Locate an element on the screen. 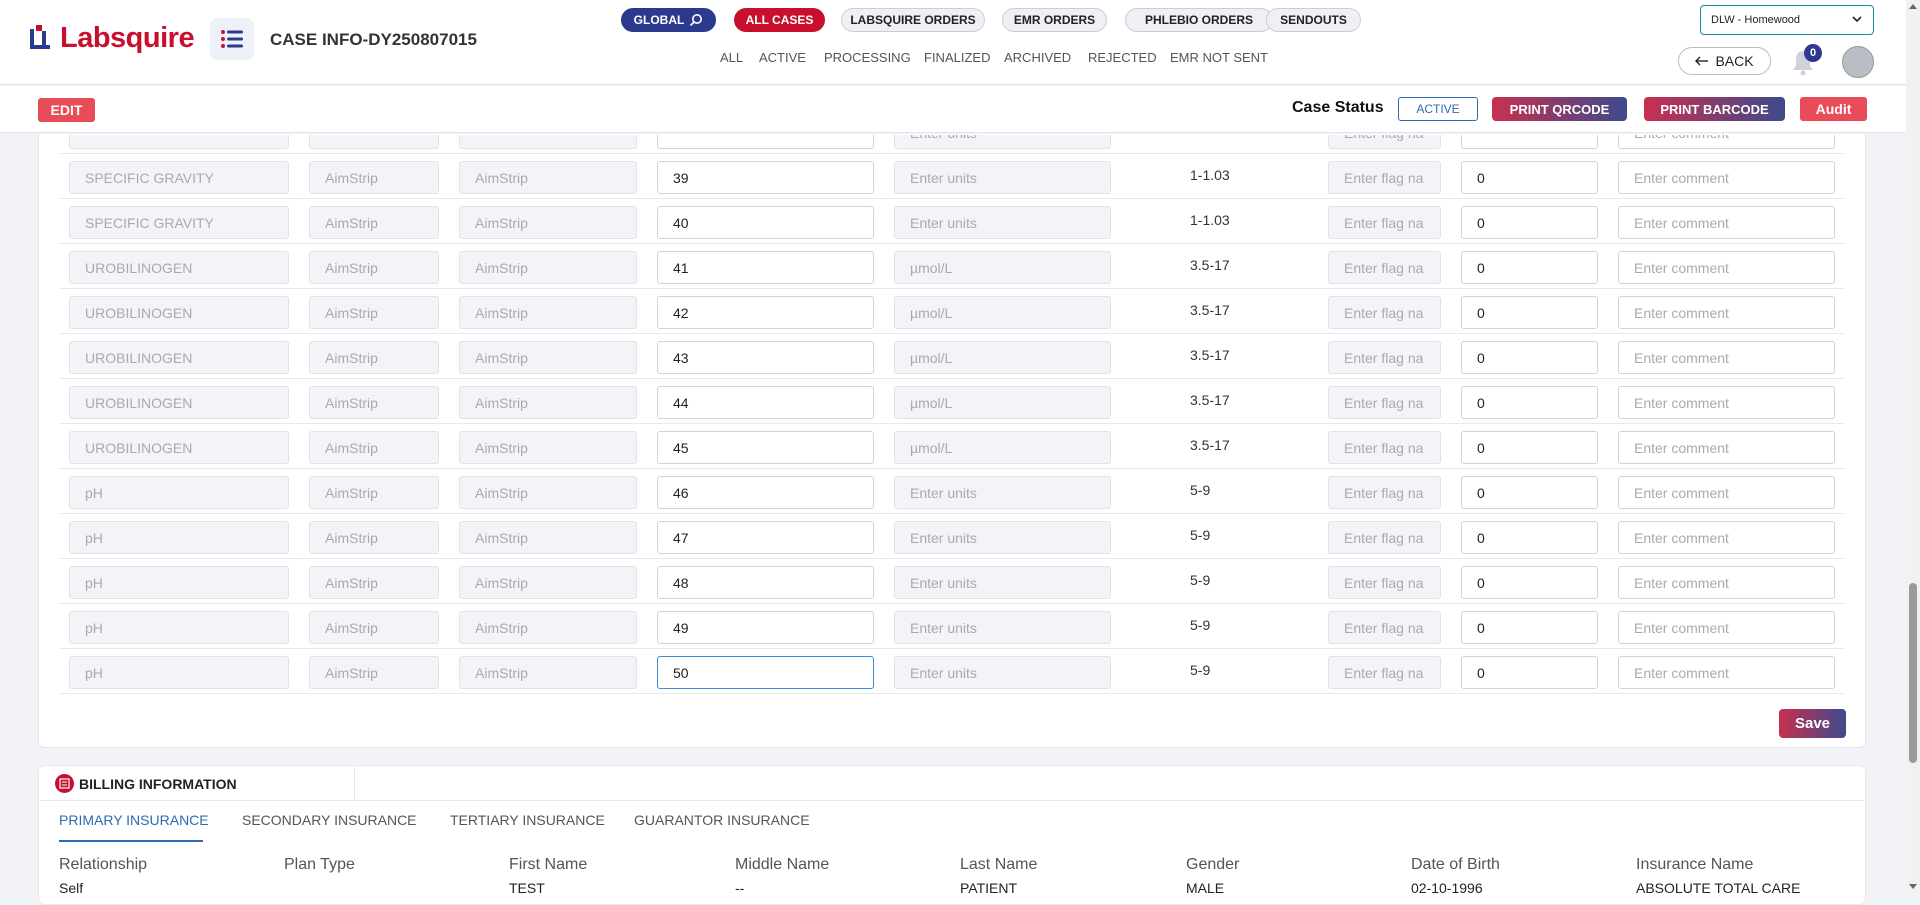 Image resolution: width=1920 pixels, height=905 pixels. subnav-finalized: FINALIZED is located at coordinates (957, 57).